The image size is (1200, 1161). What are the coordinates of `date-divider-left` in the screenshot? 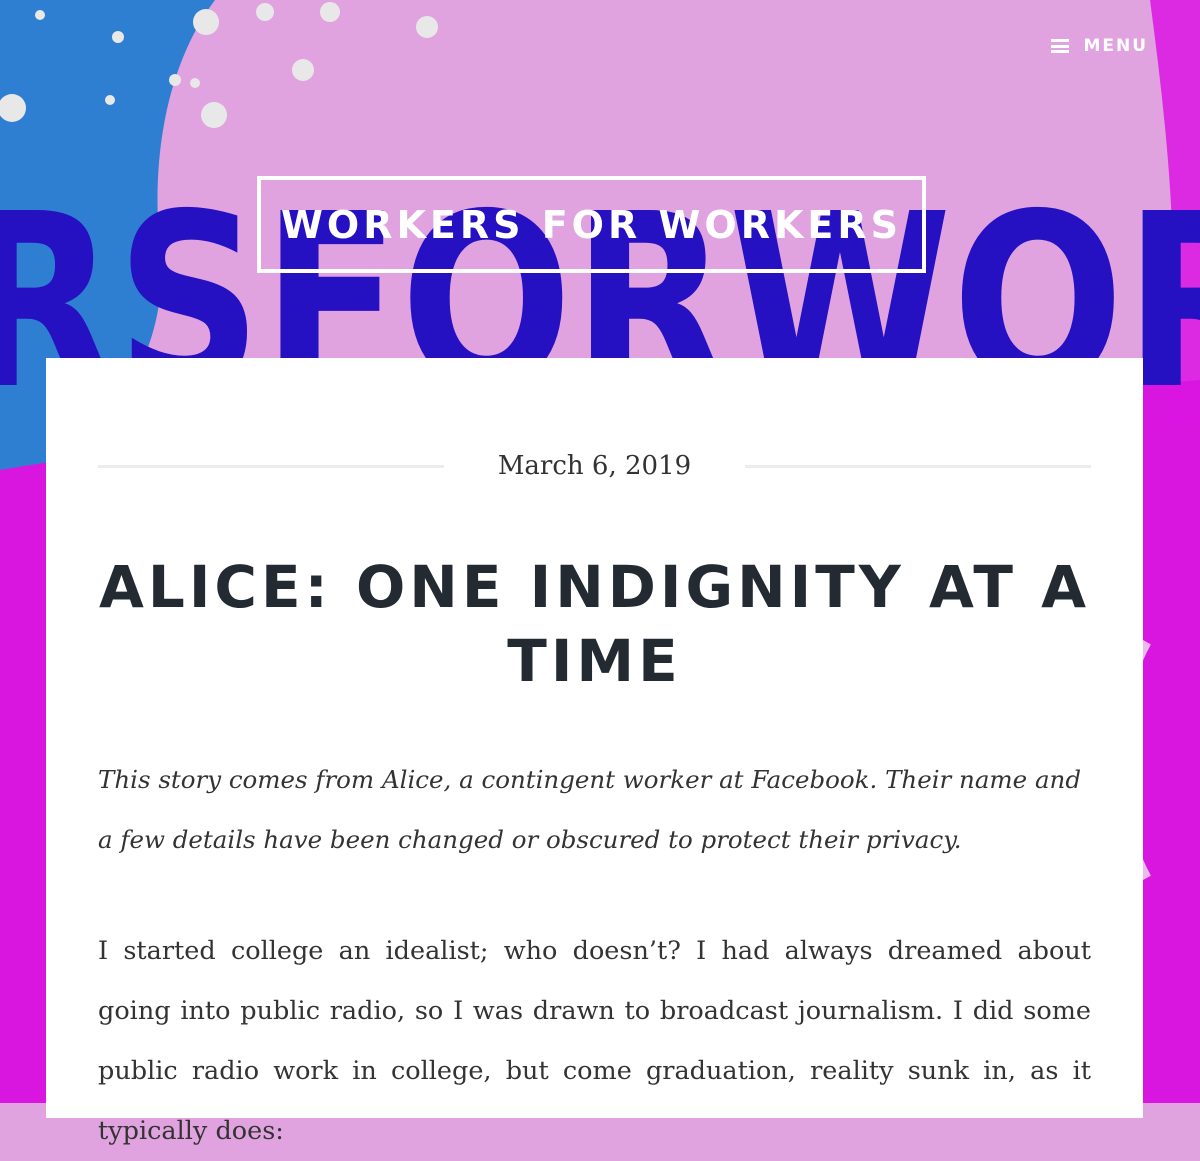 It's located at (271, 466).